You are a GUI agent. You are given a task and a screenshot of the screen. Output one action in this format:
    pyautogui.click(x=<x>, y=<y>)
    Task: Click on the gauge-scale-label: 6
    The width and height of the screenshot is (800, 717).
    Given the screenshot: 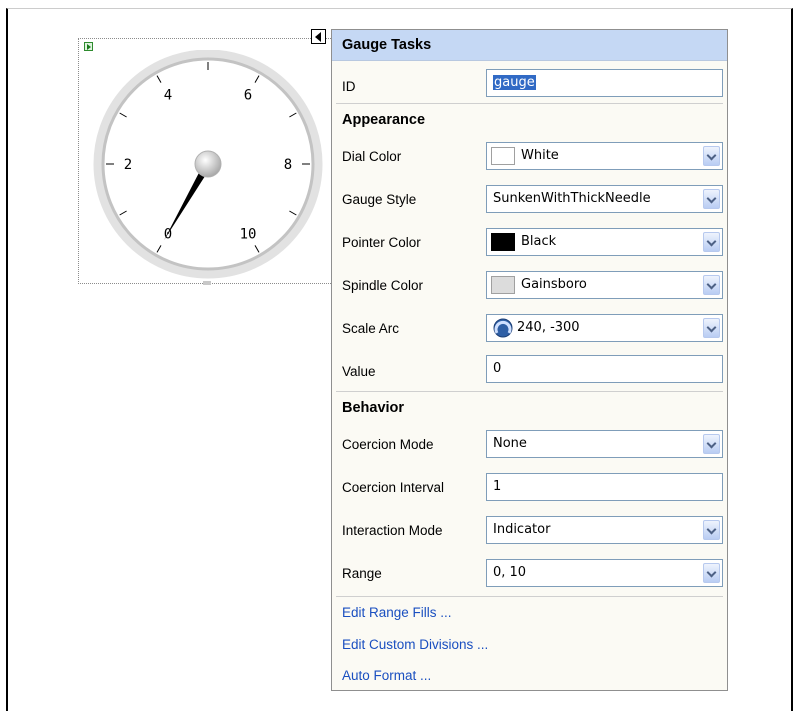 What is the action you would take?
    pyautogui.click(x=248, y=96)
    